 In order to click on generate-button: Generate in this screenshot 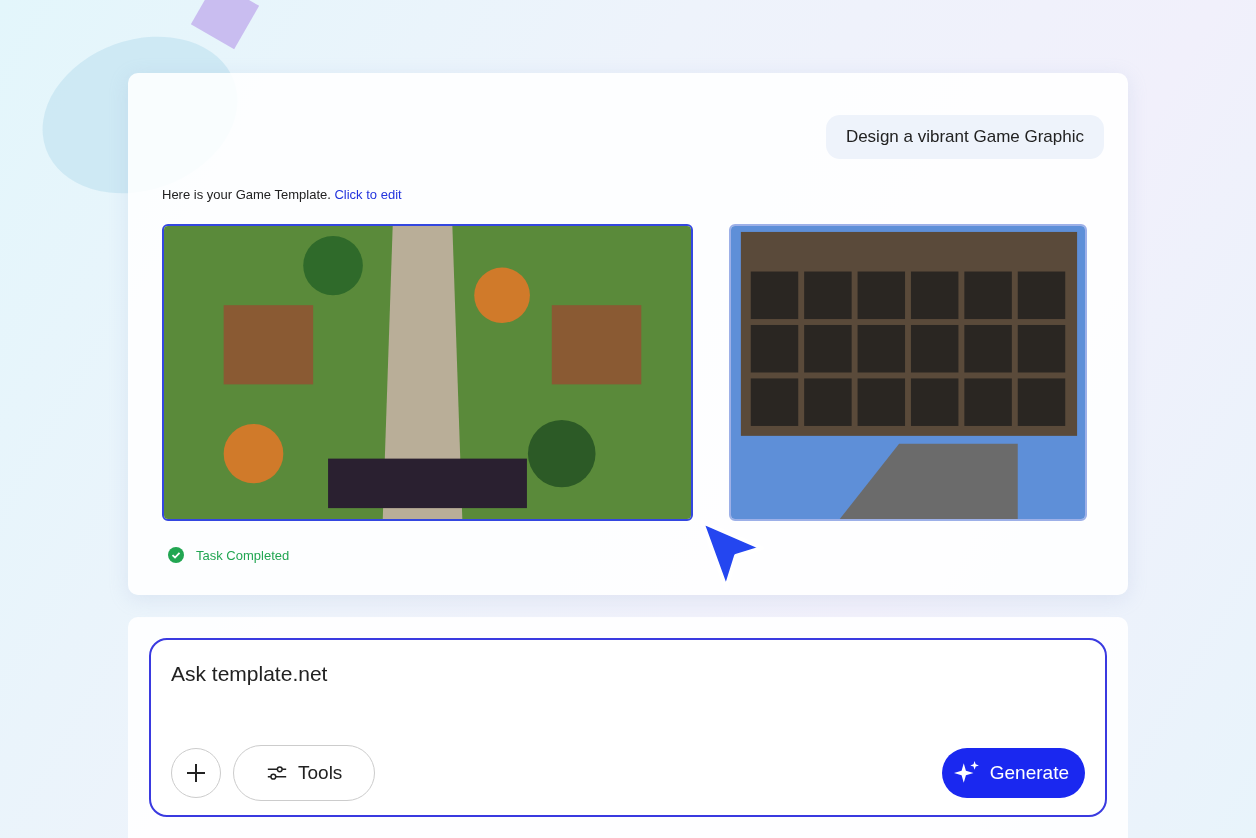, I will do `click(1013, 773)`.